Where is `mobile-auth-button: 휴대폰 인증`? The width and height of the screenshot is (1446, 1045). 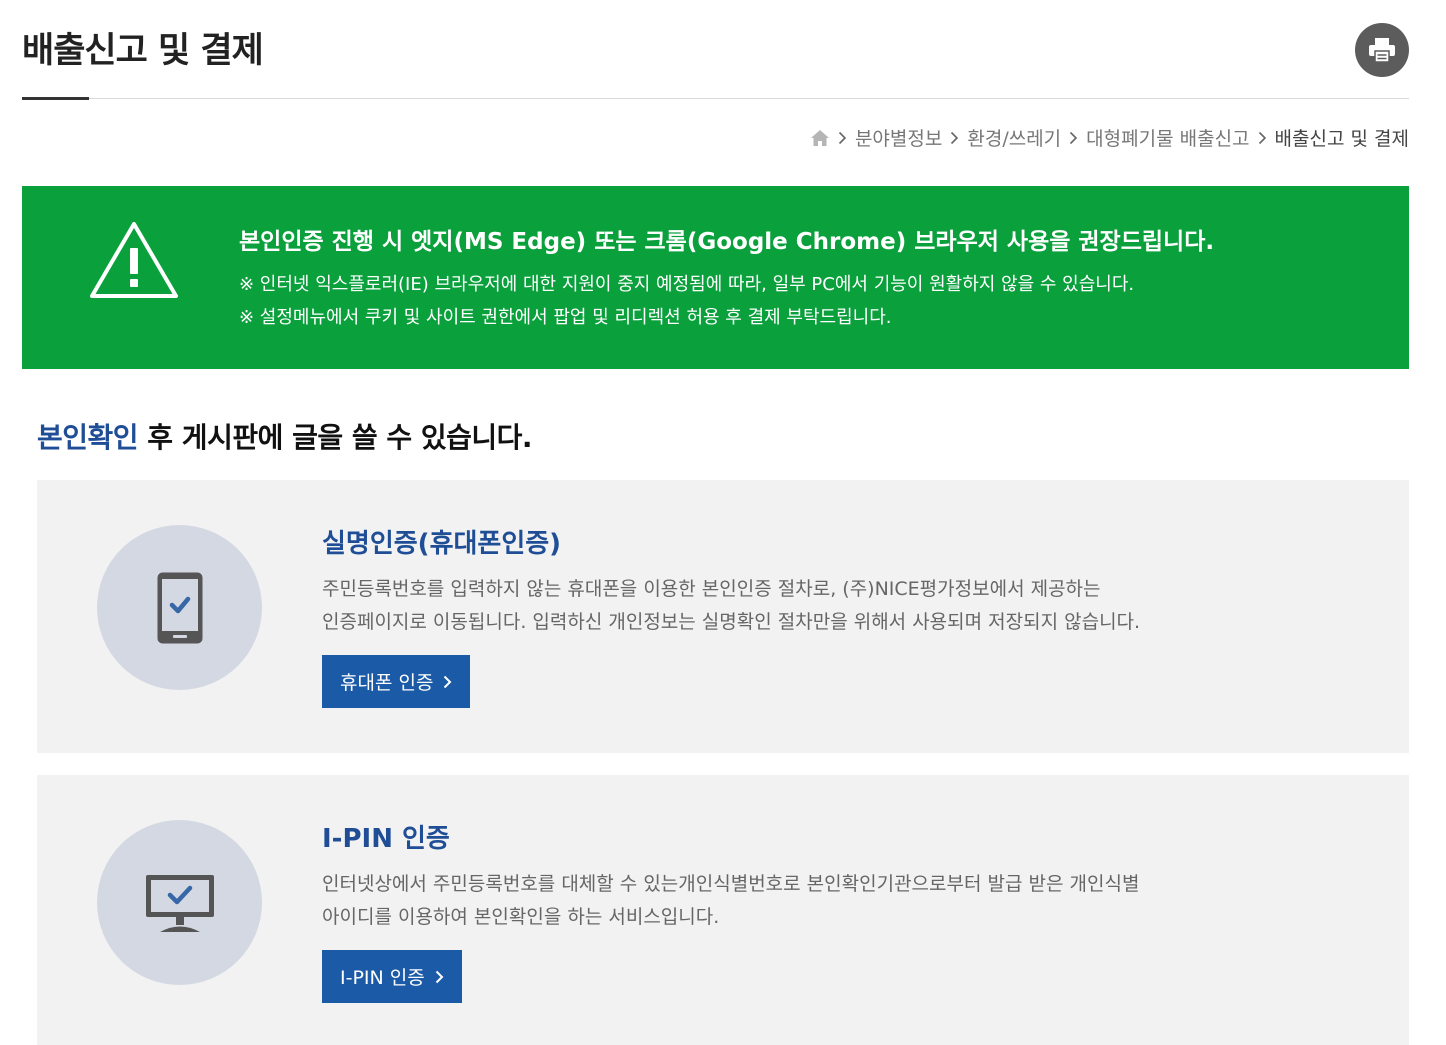 mobile-auth-button: 휴대폰 인증 is located at coordinates (396, 681).